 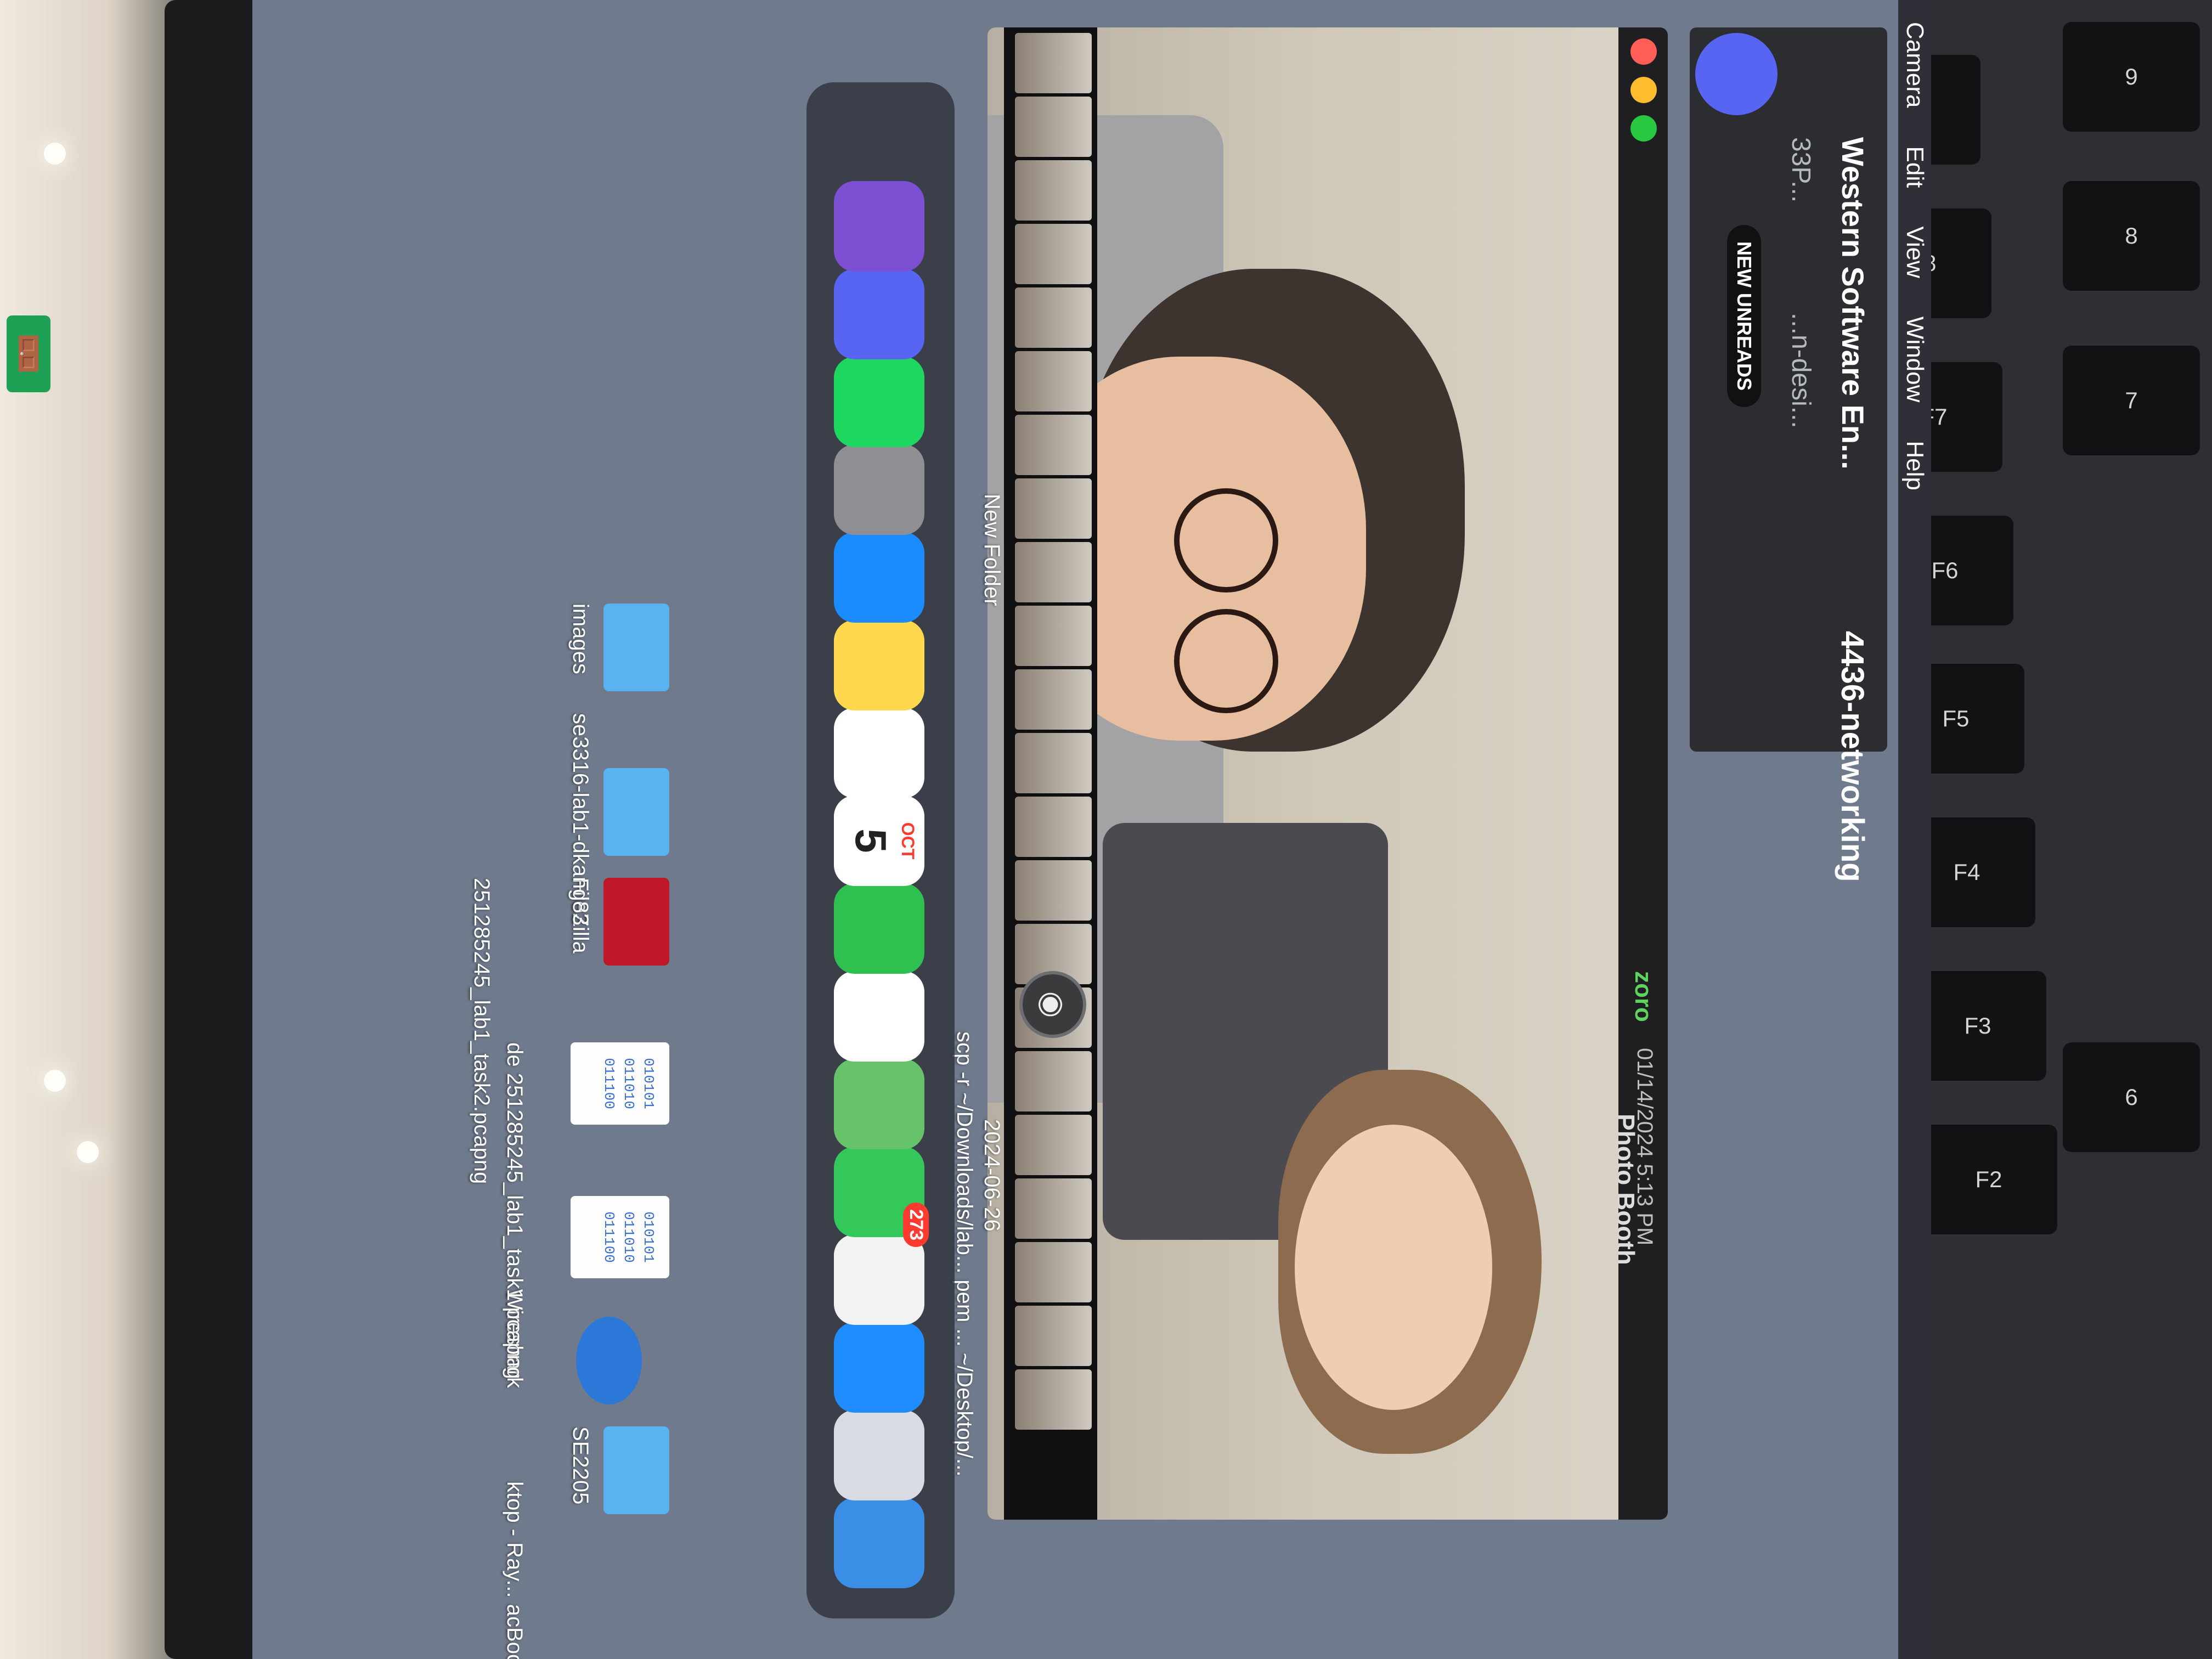 I want to click on calendar-icon: OCT 5, so click(x=879, y=840).